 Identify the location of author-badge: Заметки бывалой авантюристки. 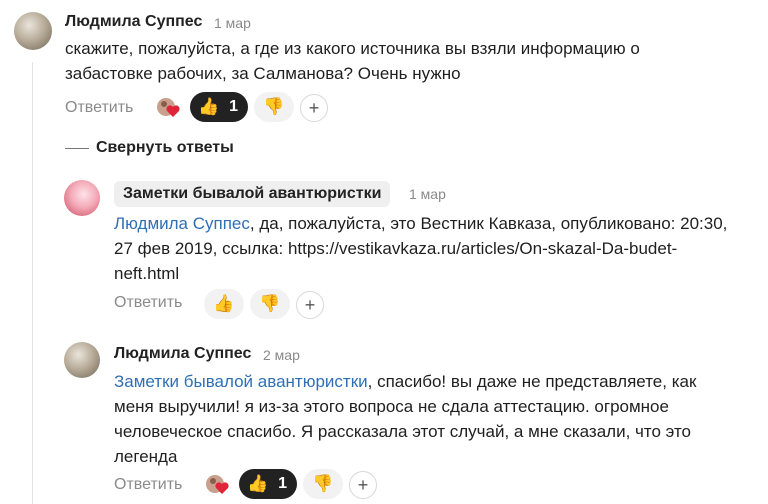
(252, 194).